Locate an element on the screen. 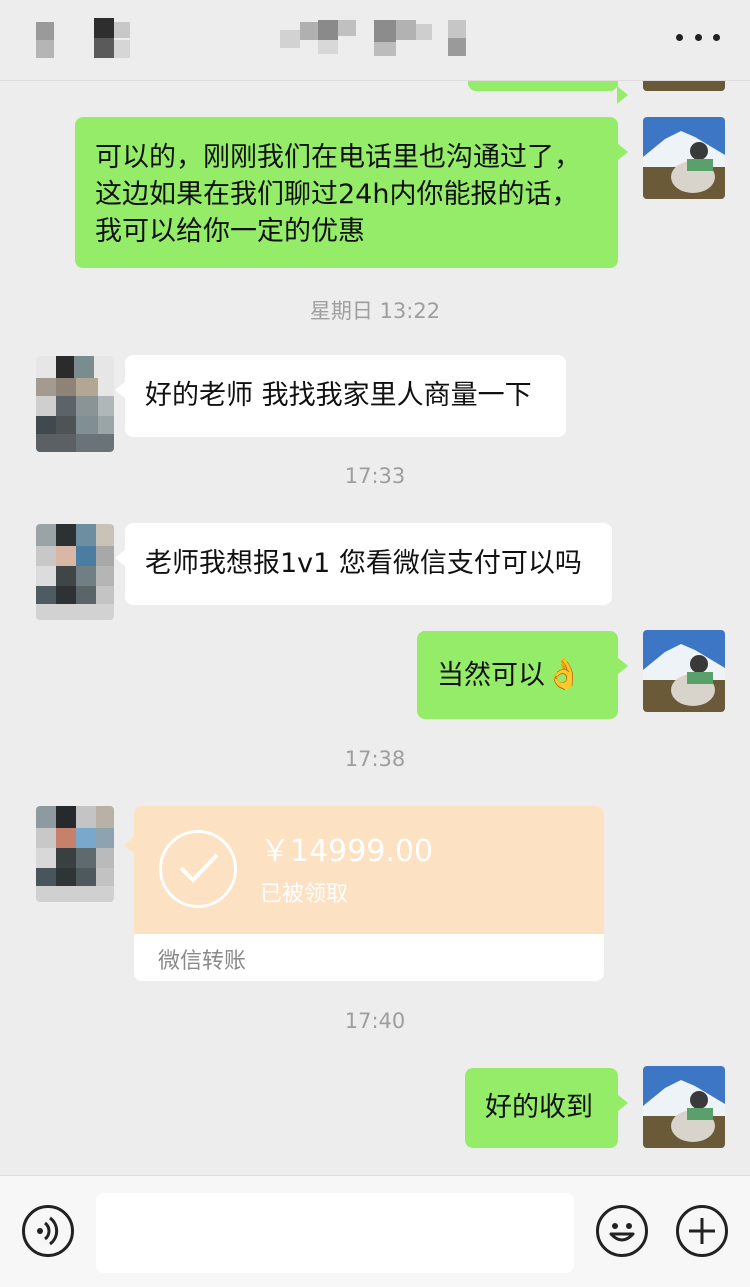 This screenshot has height=1287, width=750. emoji-icon is located at coordinates (622, 1231).